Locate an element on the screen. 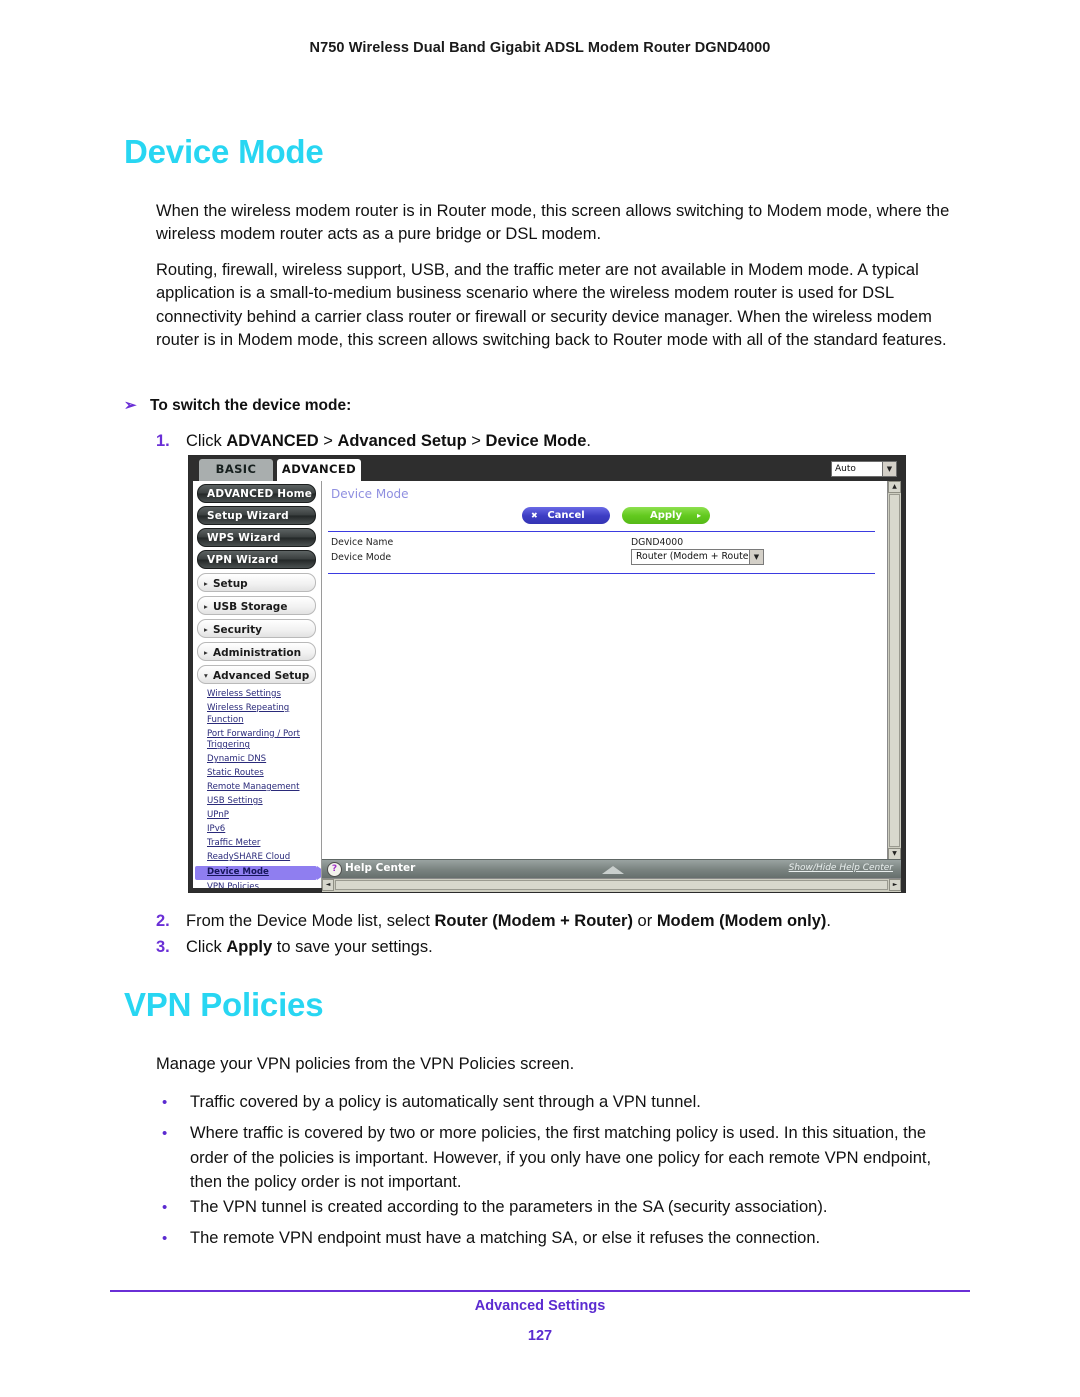 Image resolution: width=1080 pixels, height=1397 pixels. page-title-device-mode: Device Mode is located at coordinates (224, 151).